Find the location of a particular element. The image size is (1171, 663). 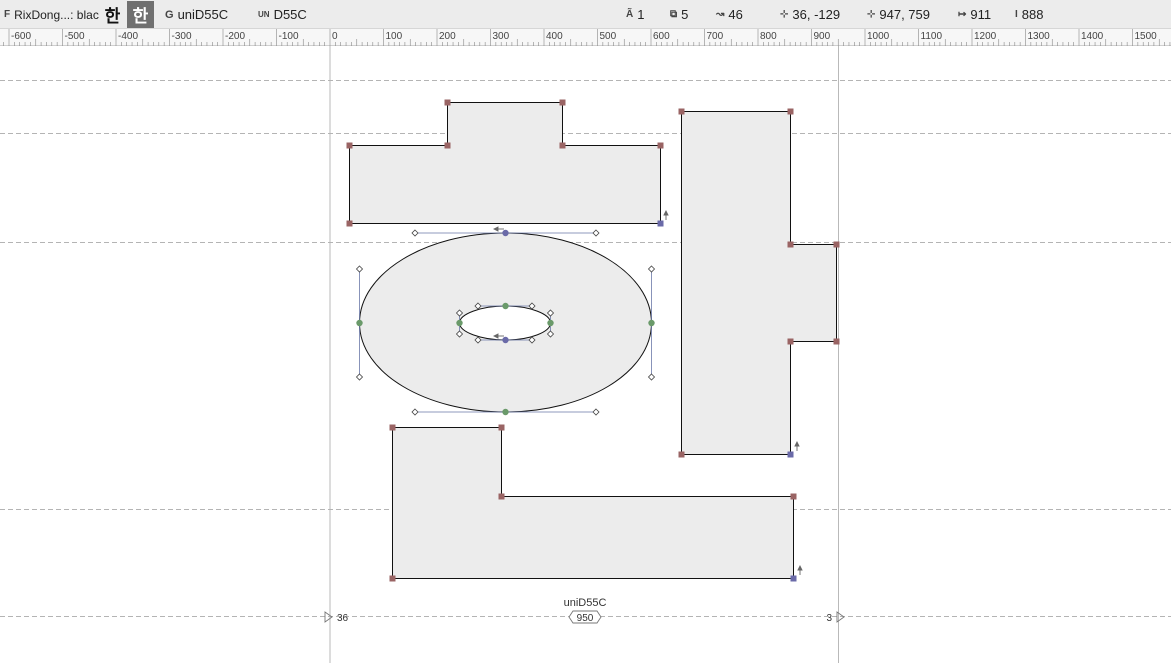

ruler-label: 800 is located at coordinates (768, 36).